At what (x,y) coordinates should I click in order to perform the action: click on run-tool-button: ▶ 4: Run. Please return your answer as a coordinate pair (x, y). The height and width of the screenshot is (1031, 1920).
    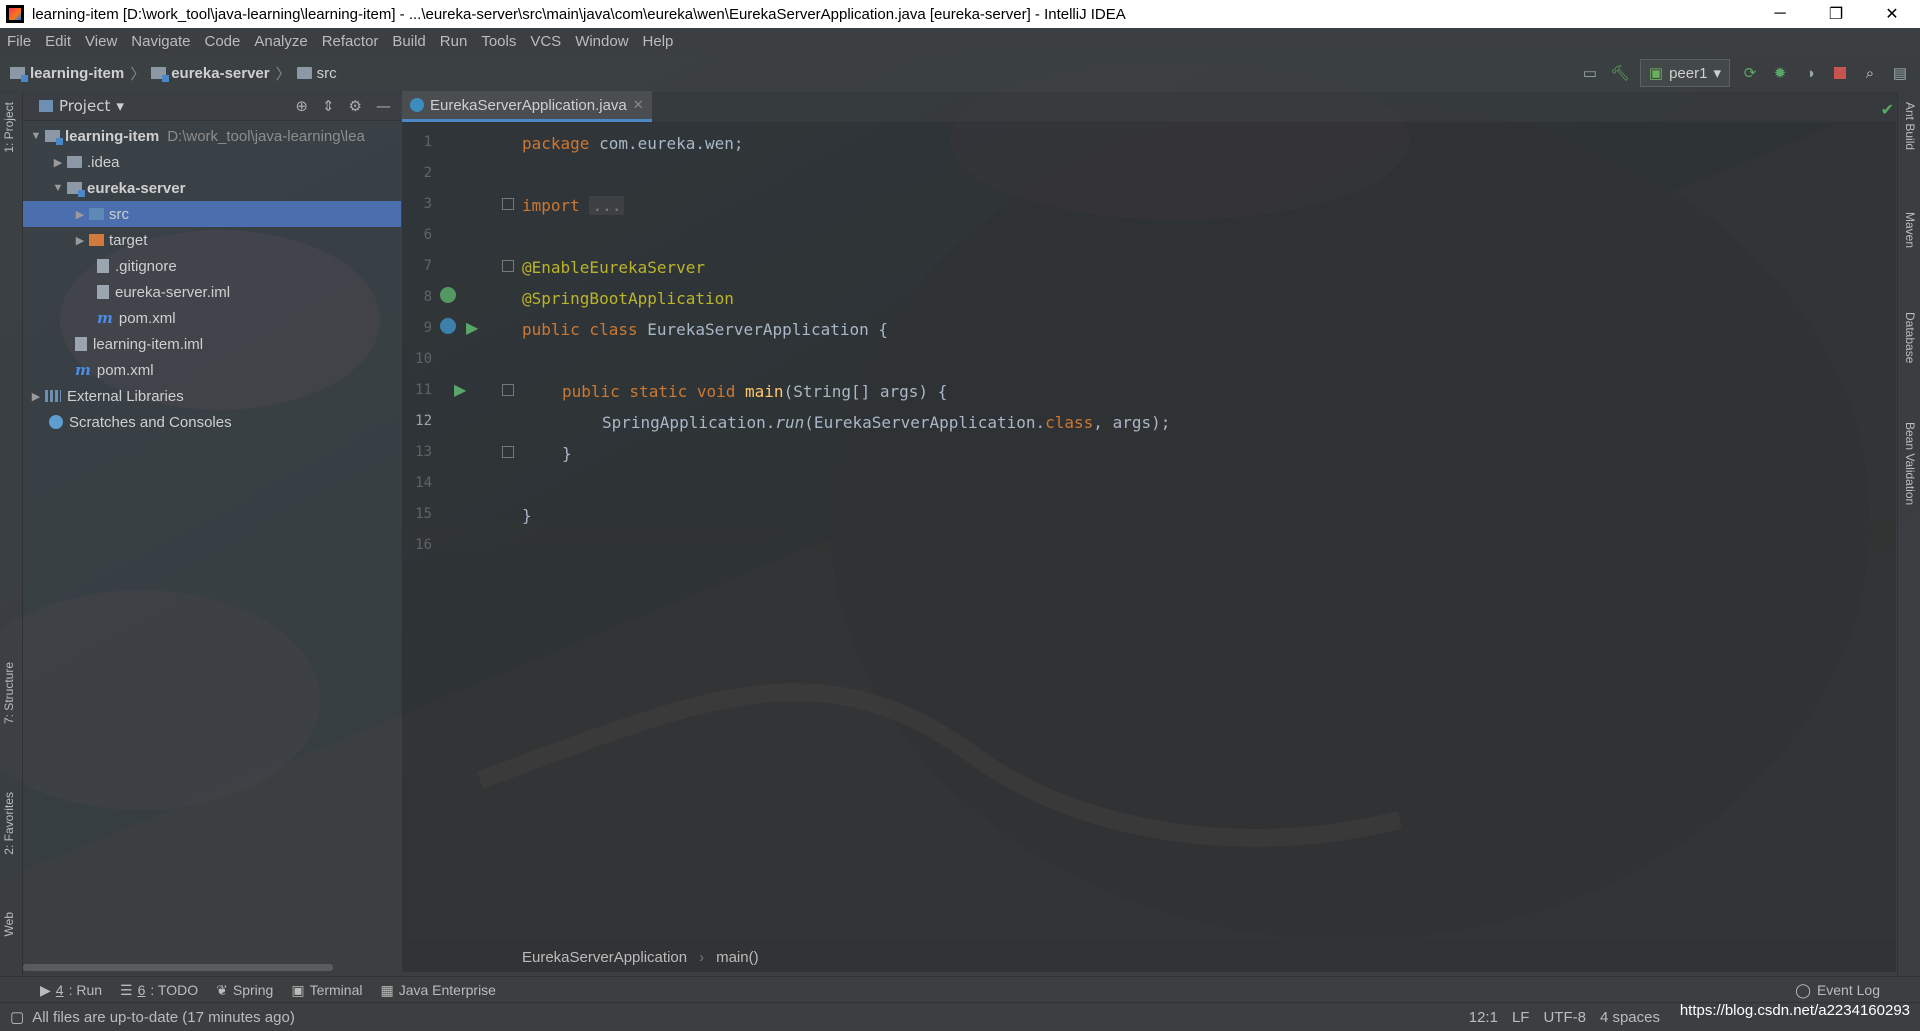
    Looking at the image, I should click on (71, 990).